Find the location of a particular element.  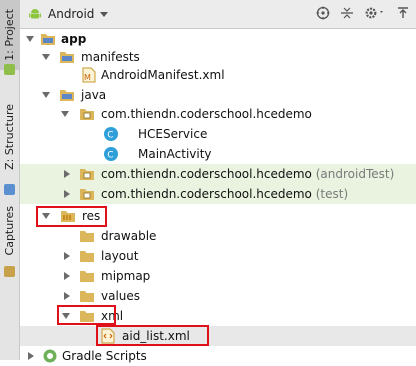

captures-tab-label: Captures is located at coordinates (9, 231).